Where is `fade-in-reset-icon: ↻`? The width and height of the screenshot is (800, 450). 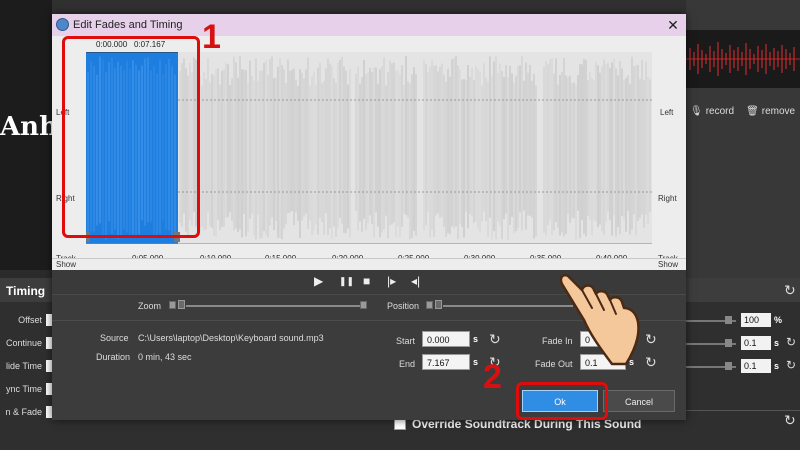
fade-in-reset-icon: ↻ is located at coordinates (791, 342).